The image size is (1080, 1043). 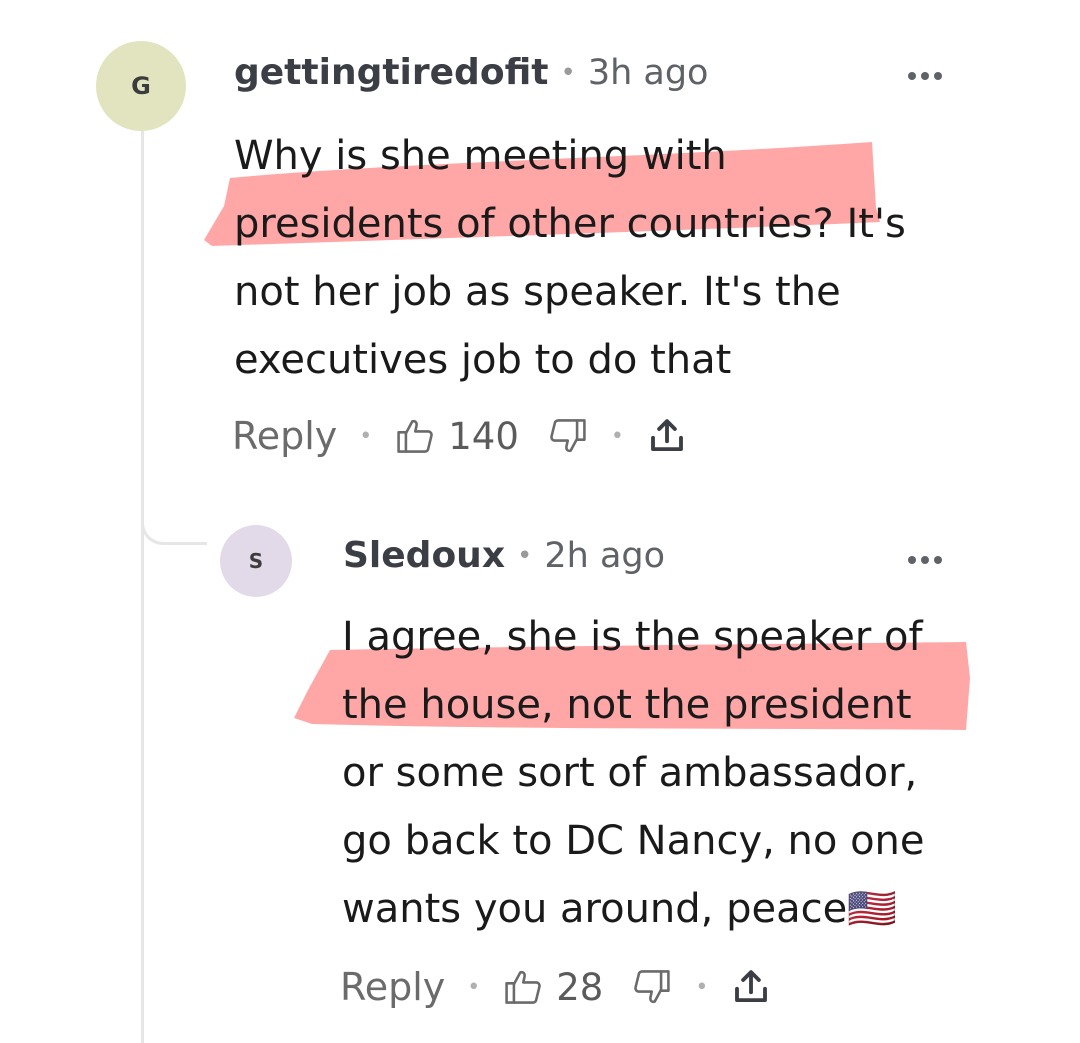 What do you see at coordinates (872, 909) in the screenshot?
I see `us-flag-emoji: 🇺🇸` at bounding box center [872, 909].